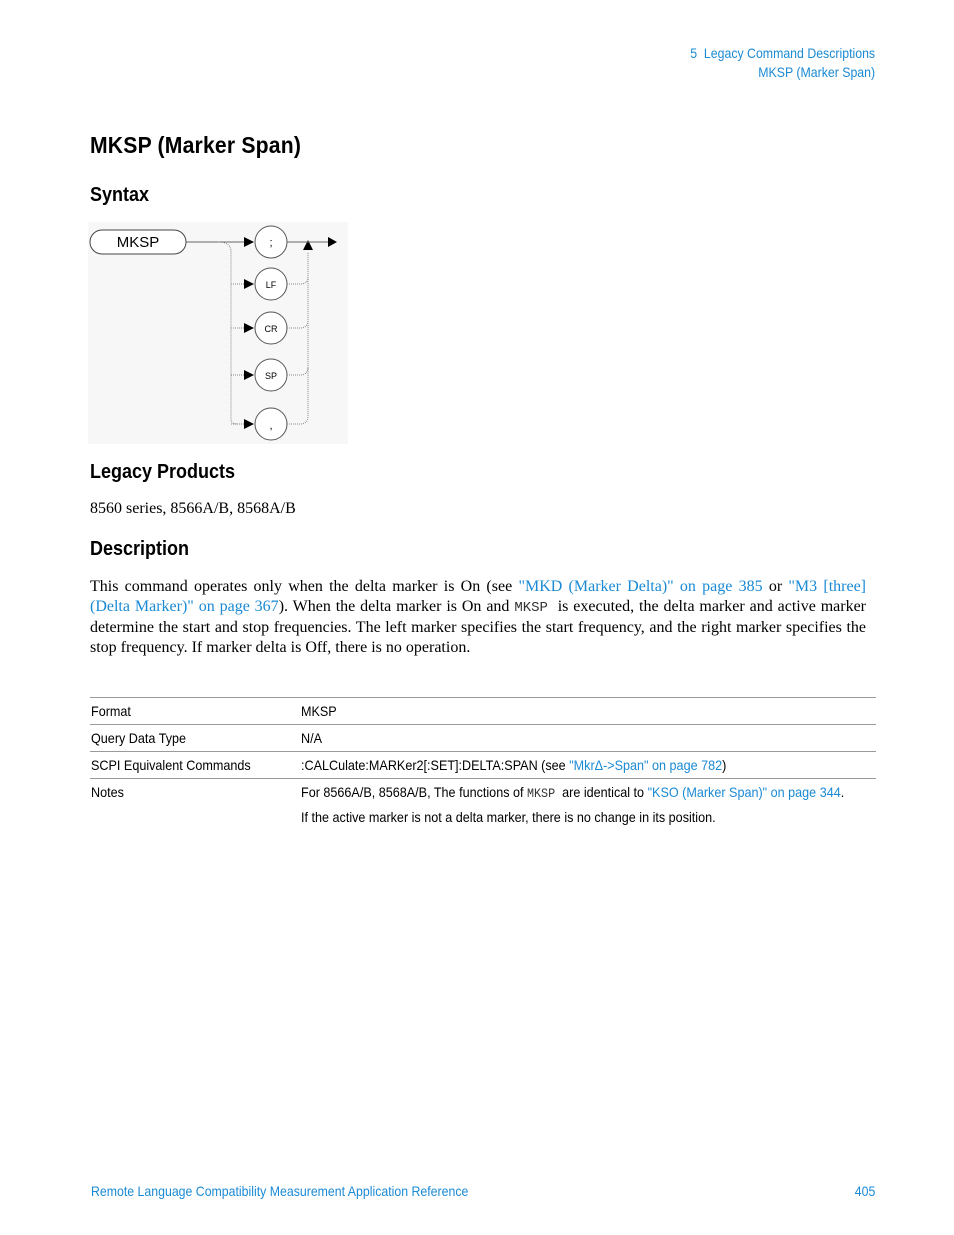  What do you see at coordinates (396, 606) in the screenshot?
I see `text-run: ). When the delta marker is On and` at bounding box center [396, 606].